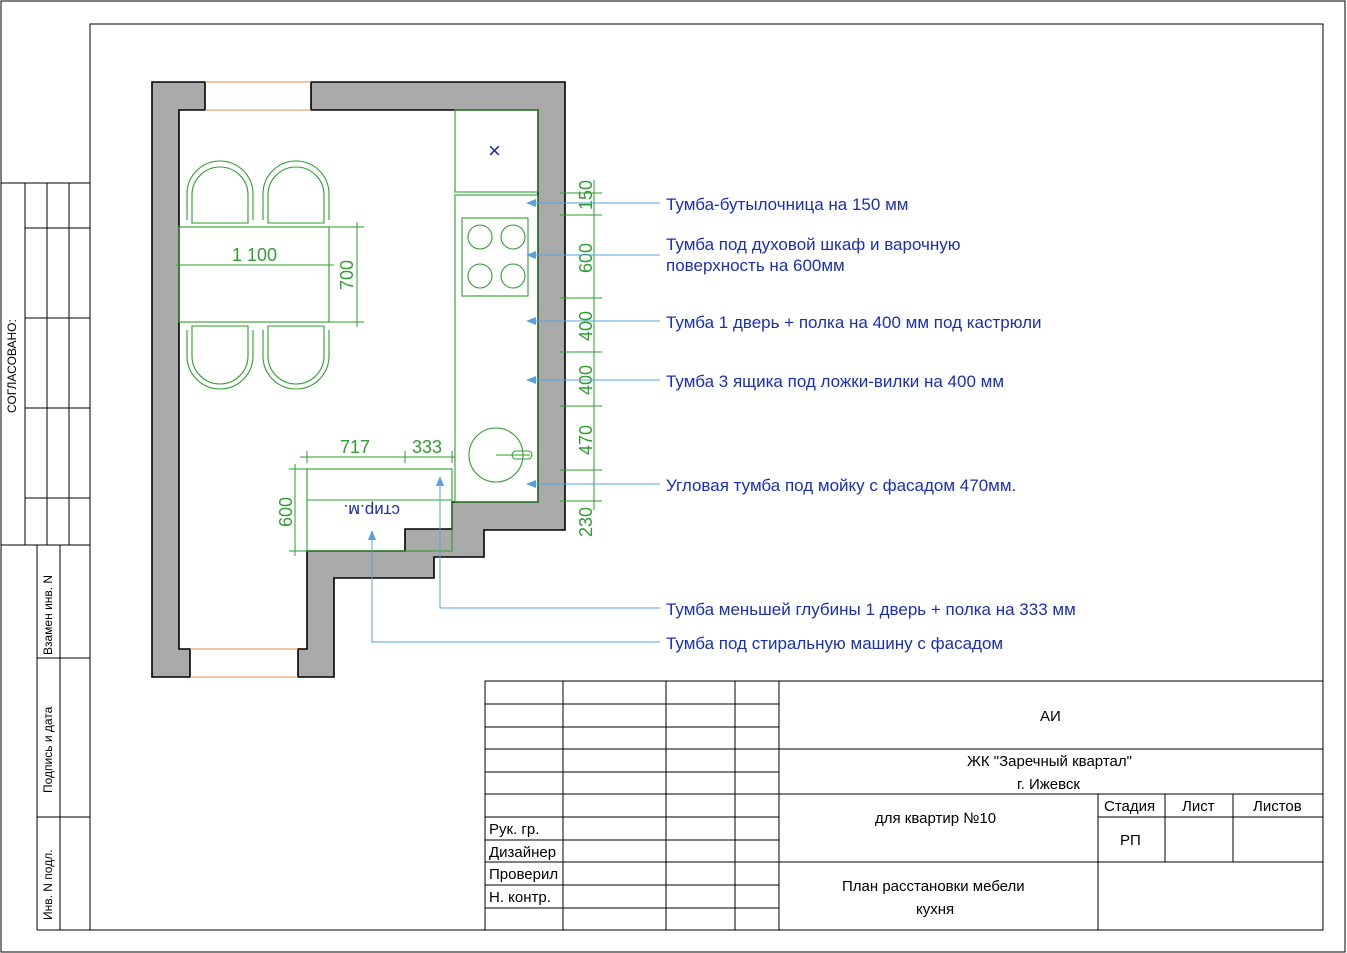 This screenshot has height=953, width=1347. Describe the element at coordinates (933, 886) in the screenshot. I see `drawing-title-line1: План расстановки мебели` at that location.